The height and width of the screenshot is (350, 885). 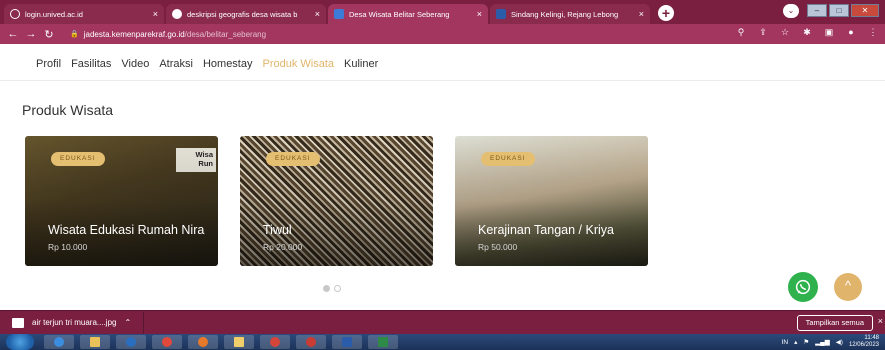 What do you see at coordinates (442, 80) in the screenshot?
I see `nav-divider` at bounding box center [442, 80].